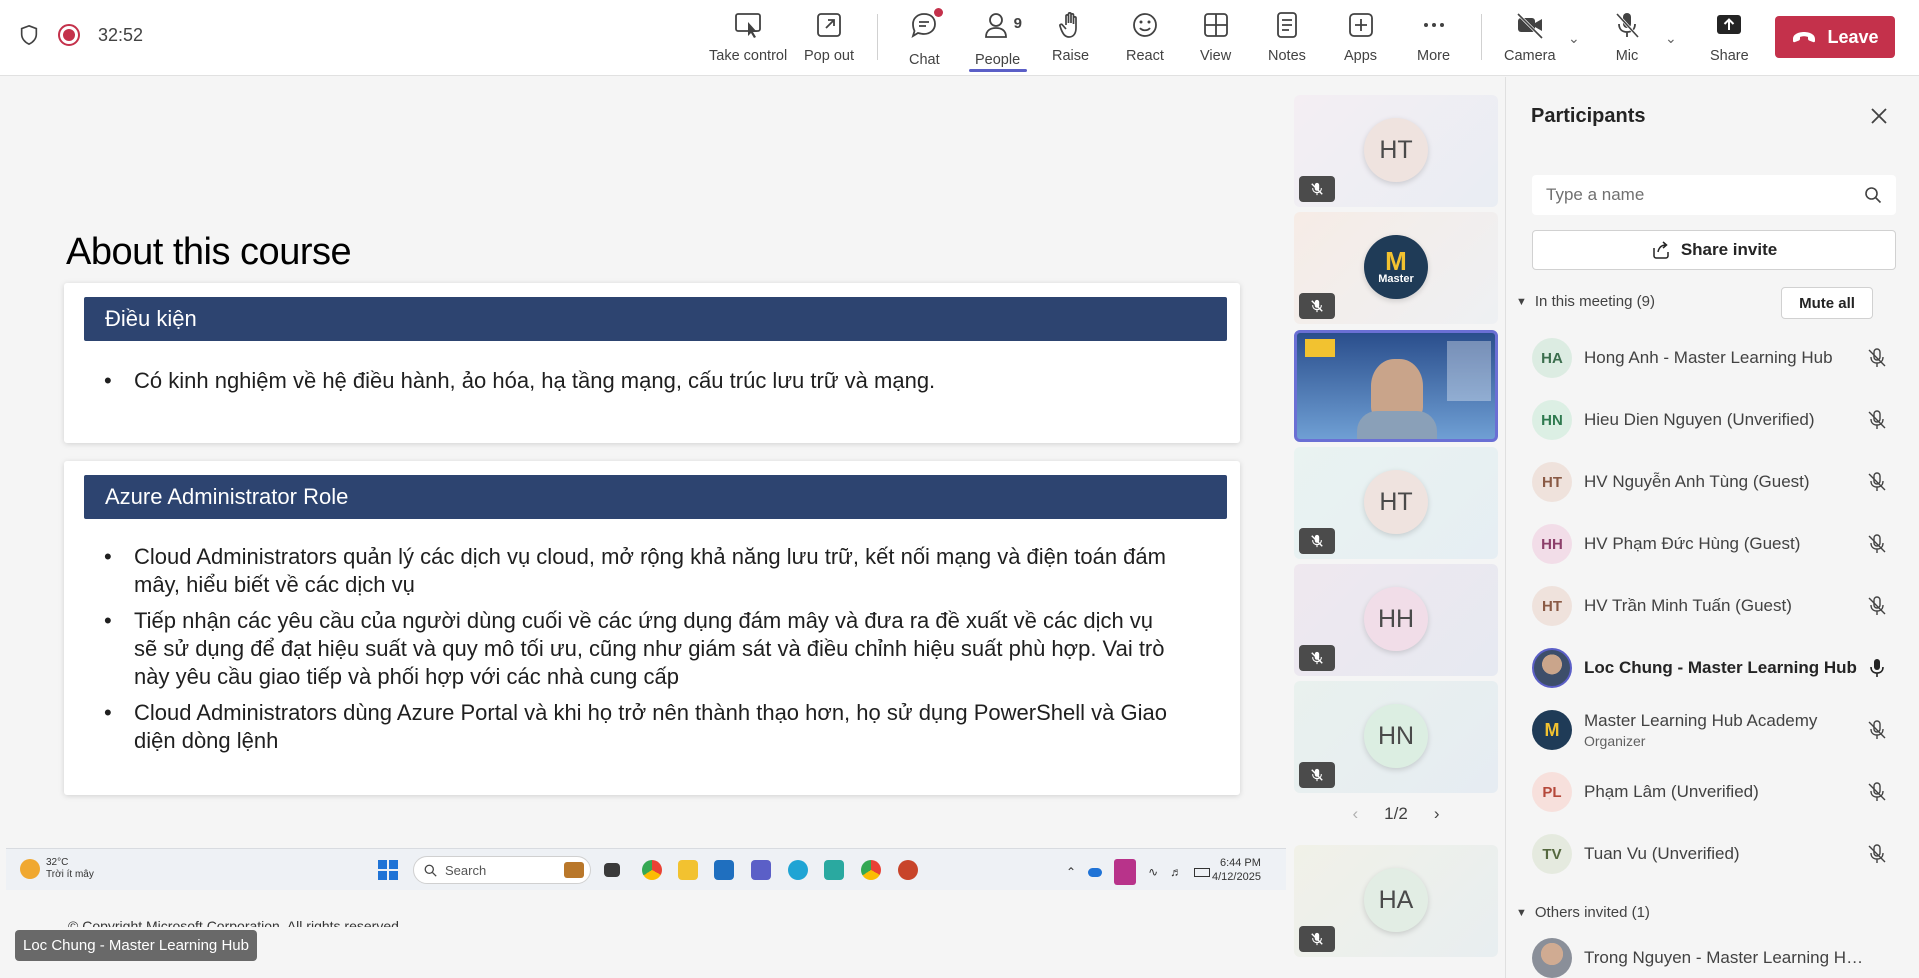 The height and width of the screenshot is (978, 1919). What do you see at coordinates (502, 870) in the screenshot?
I see `windows-search-box: Search` at bounding box center [502, 870].